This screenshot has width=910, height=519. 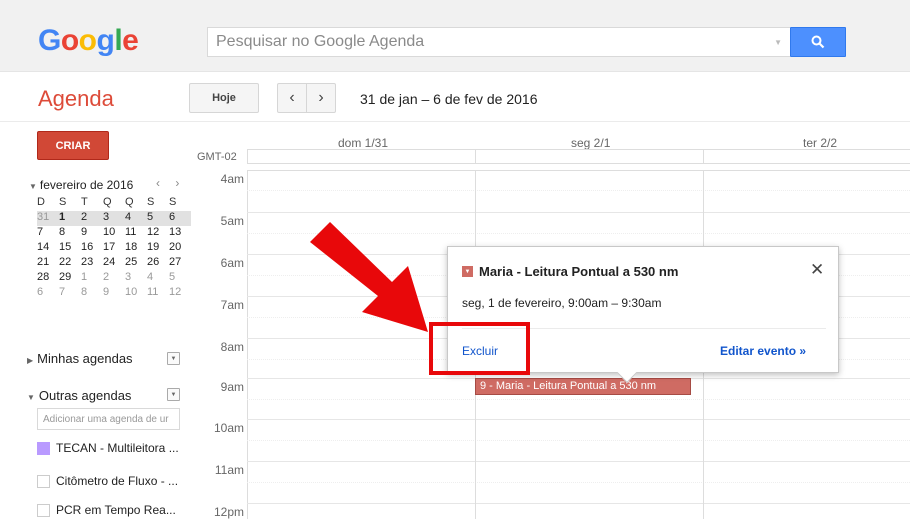 What do you see at coordinates (70, 263) in the screenshot?
I see `mini-day: 22` at bounding box center [70, 263].